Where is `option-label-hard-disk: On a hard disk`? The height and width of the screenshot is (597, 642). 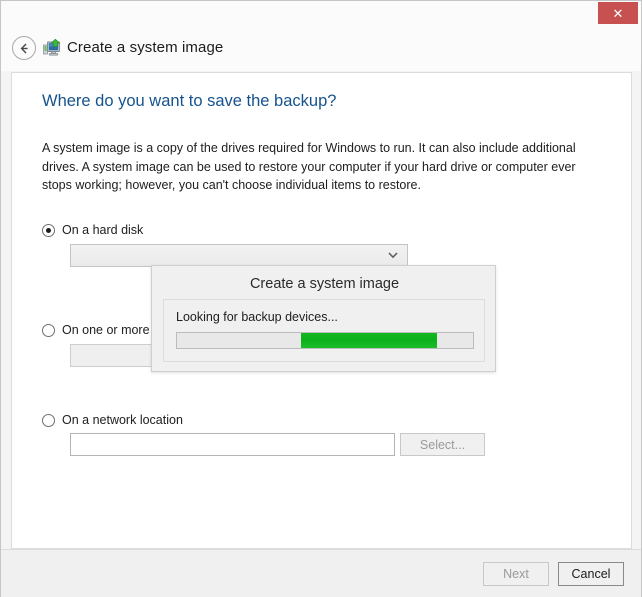
option-label-hard-disk: On a hard disk is located at coordinates (103, 230).